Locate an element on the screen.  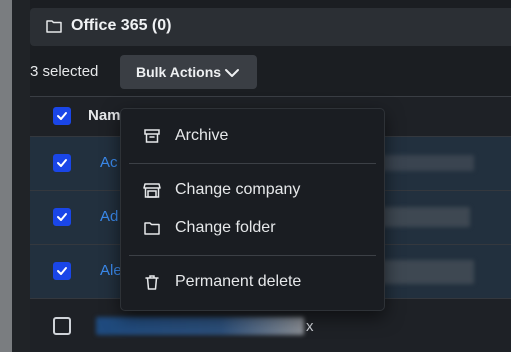
menu-item-change-folder: Change folder is located at coordinates (252, 228).